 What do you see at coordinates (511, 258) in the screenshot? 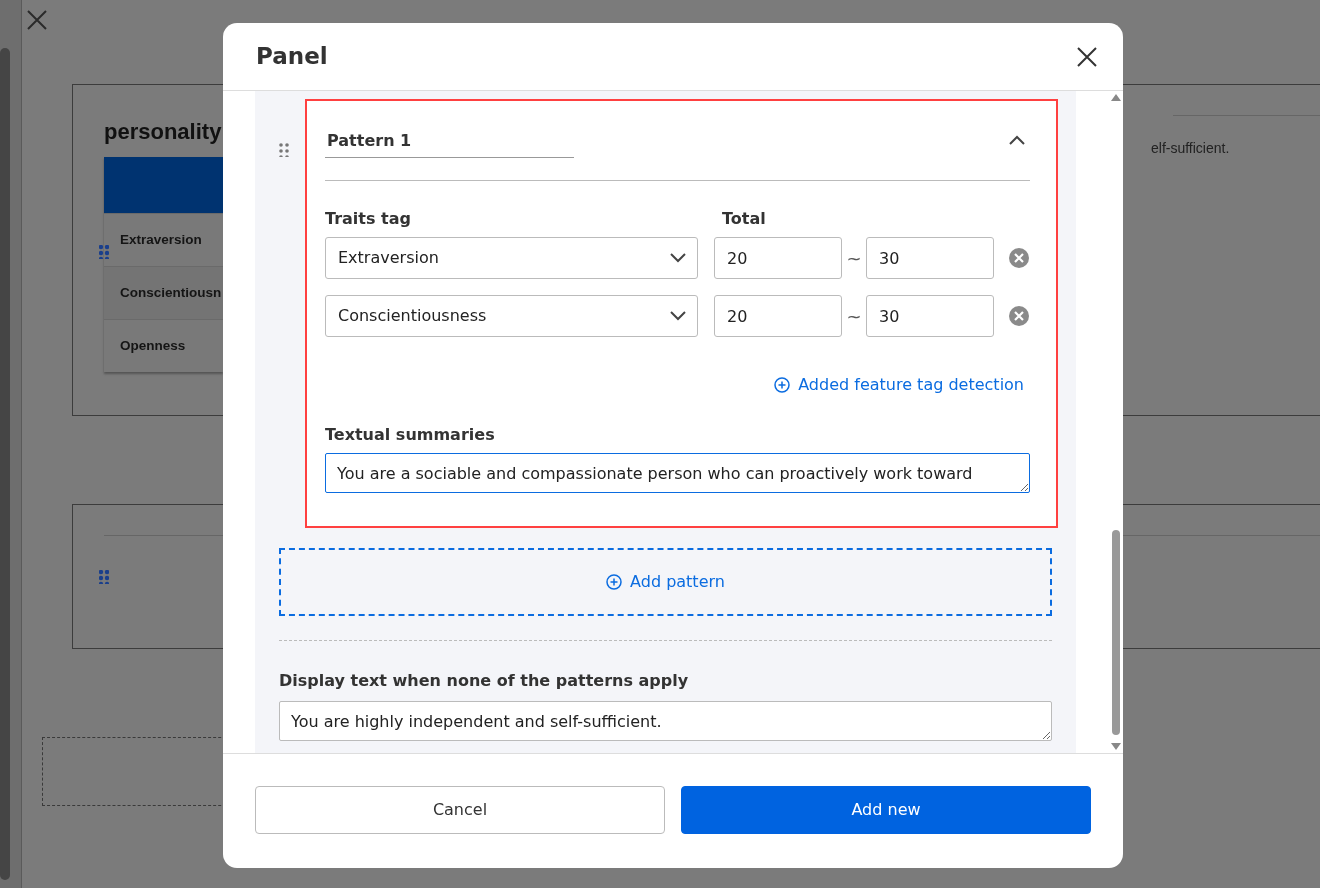
I see `select-field: Extraversion` at bounding box center [511, 258].